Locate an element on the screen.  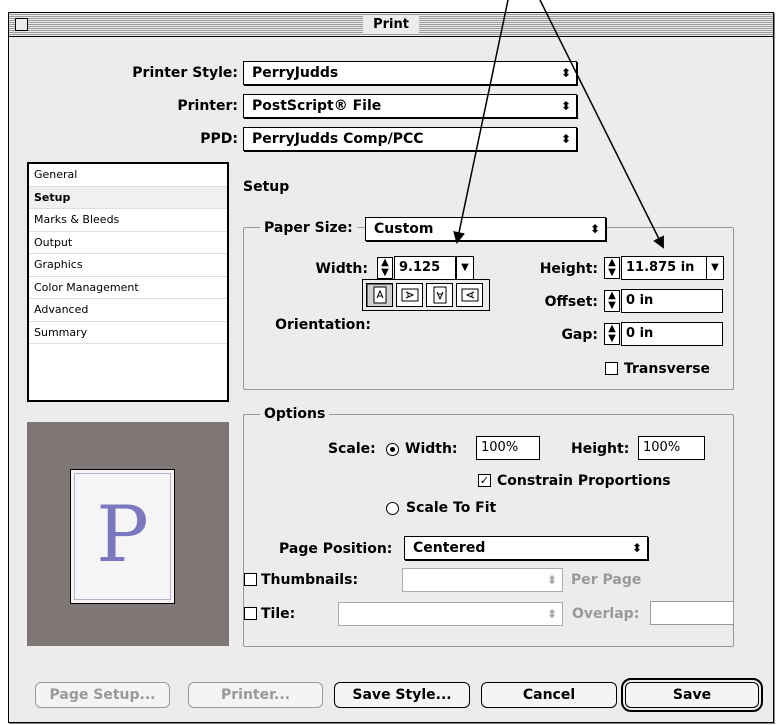
orientation-buttons is located at coordinates (426, 295).